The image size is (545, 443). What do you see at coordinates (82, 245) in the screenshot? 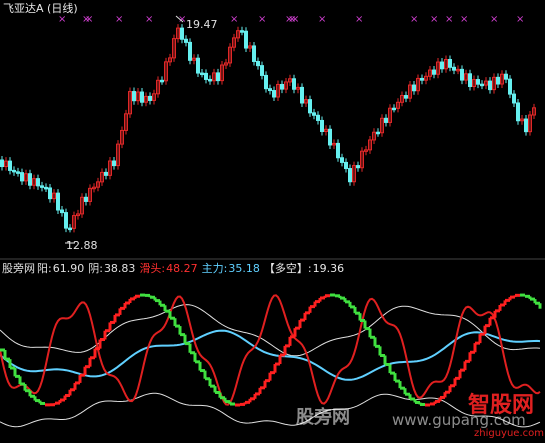
I see `low-price-label: 12.88` at bounding box center [82, 245].